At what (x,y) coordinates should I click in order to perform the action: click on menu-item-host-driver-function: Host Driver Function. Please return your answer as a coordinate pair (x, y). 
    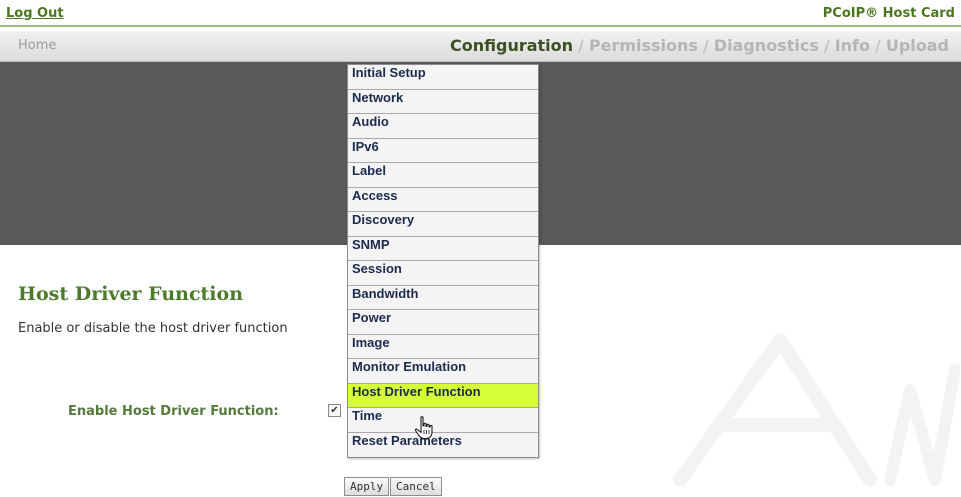
    Looking at the image, I should click on (443, 395).